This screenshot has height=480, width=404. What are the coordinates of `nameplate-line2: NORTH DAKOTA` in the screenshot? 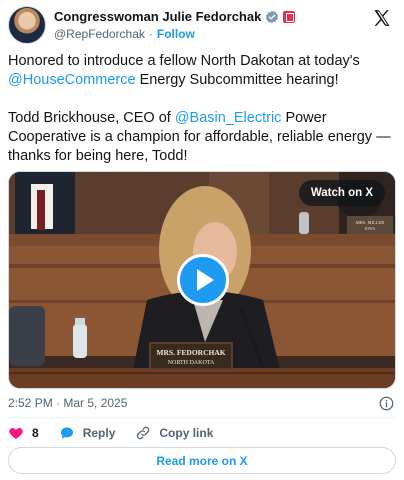 It's located at (191, 363).